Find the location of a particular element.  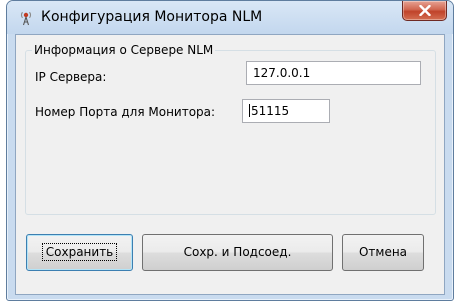

port-input-value: 51115 is located at coordinates (270, 111).